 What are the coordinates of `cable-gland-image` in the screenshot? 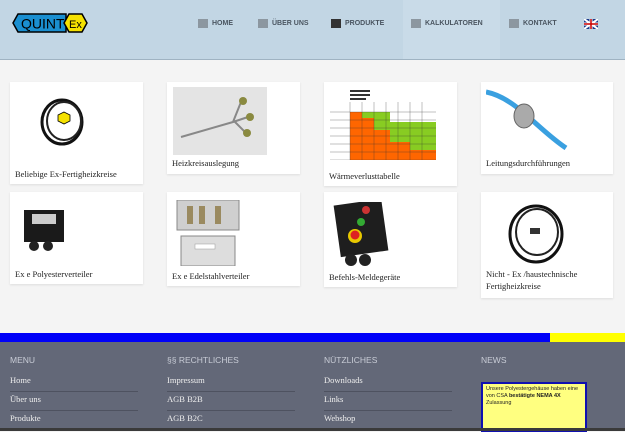 It's located at (527, 119).